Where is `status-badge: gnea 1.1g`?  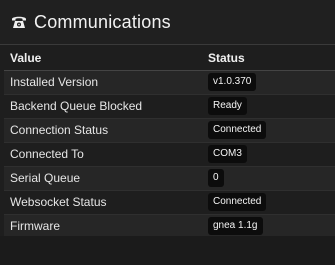
status-badge: gnea 1.1g is located at coordinates (235, 226).